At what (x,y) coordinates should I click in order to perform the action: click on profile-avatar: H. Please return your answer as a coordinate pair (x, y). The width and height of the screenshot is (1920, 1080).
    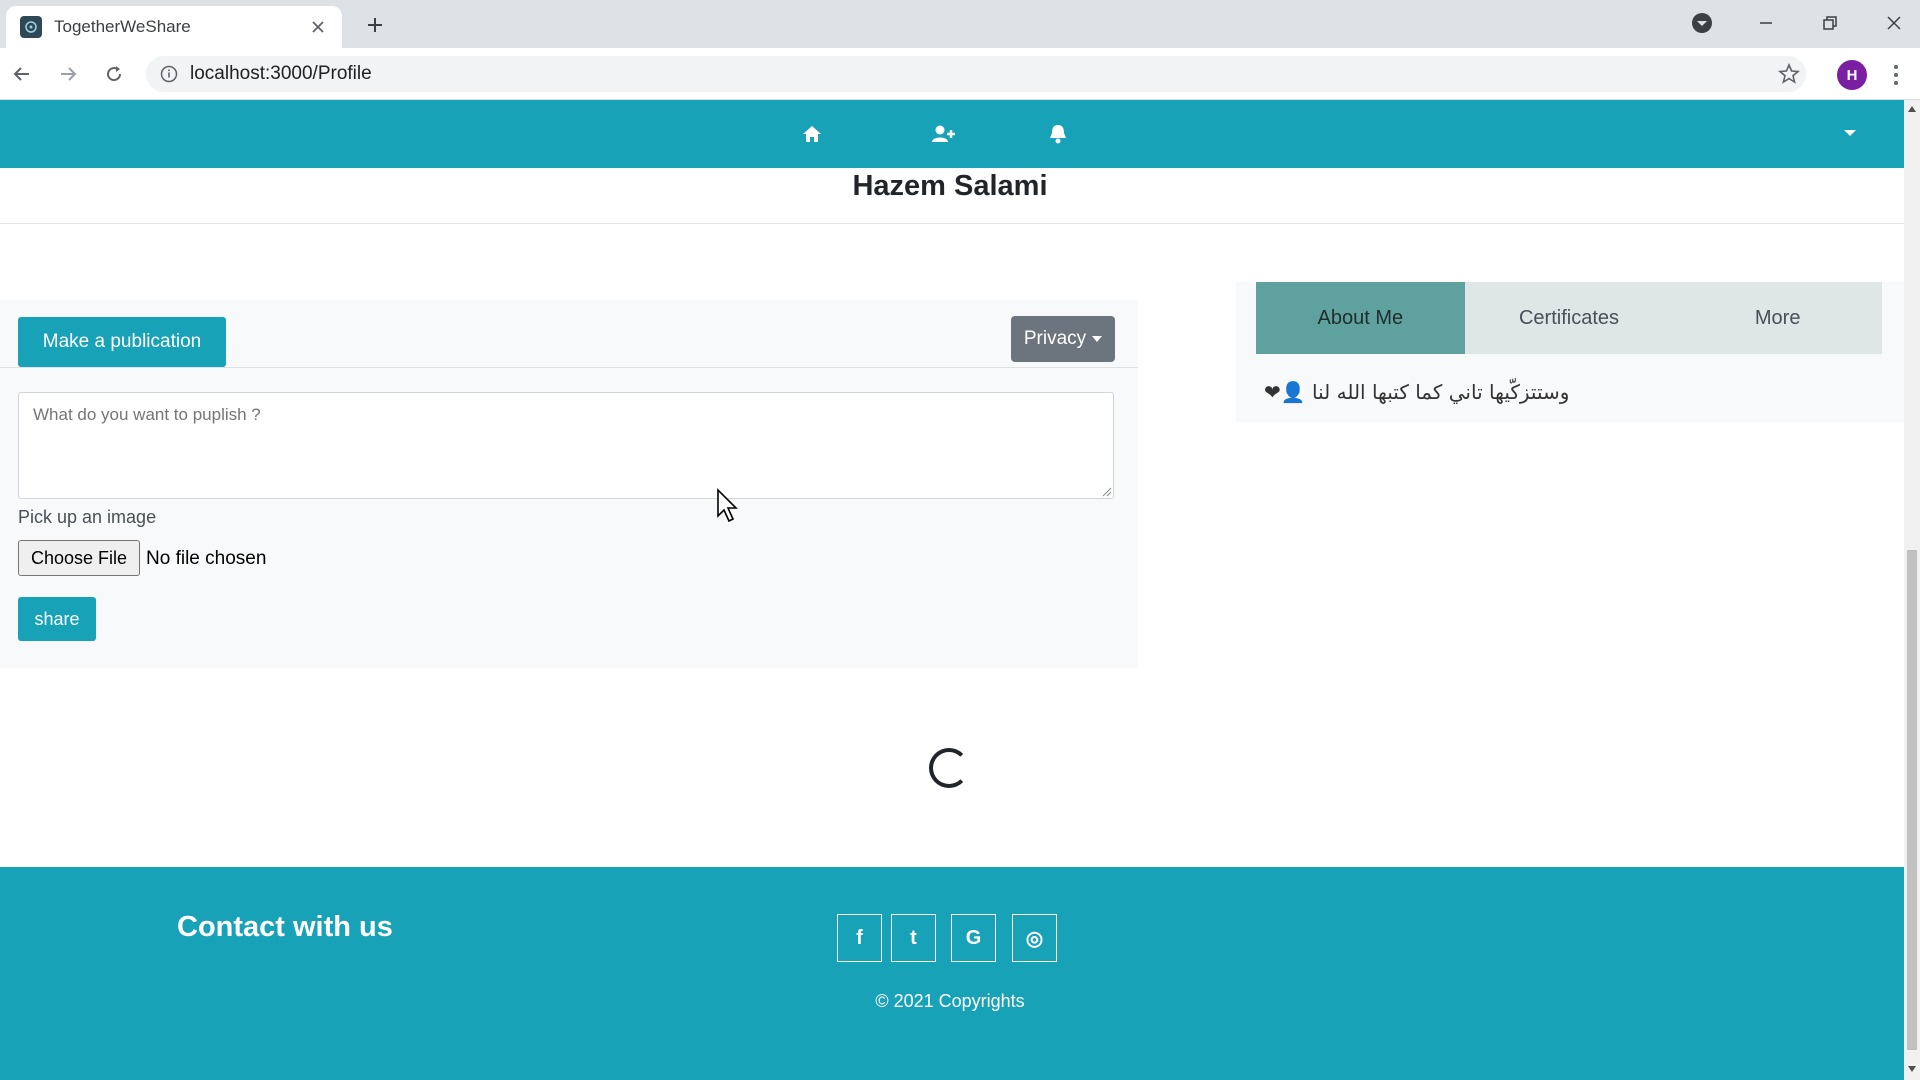
    Looking at the image, I should click on (1852, 75).